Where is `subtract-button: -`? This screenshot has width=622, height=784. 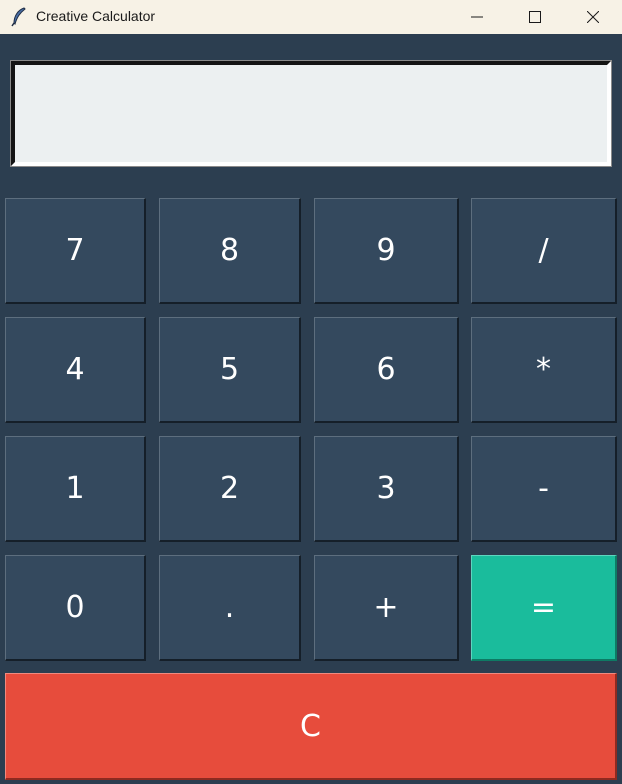 subtract-button: - is located at coordinates (544, 489).